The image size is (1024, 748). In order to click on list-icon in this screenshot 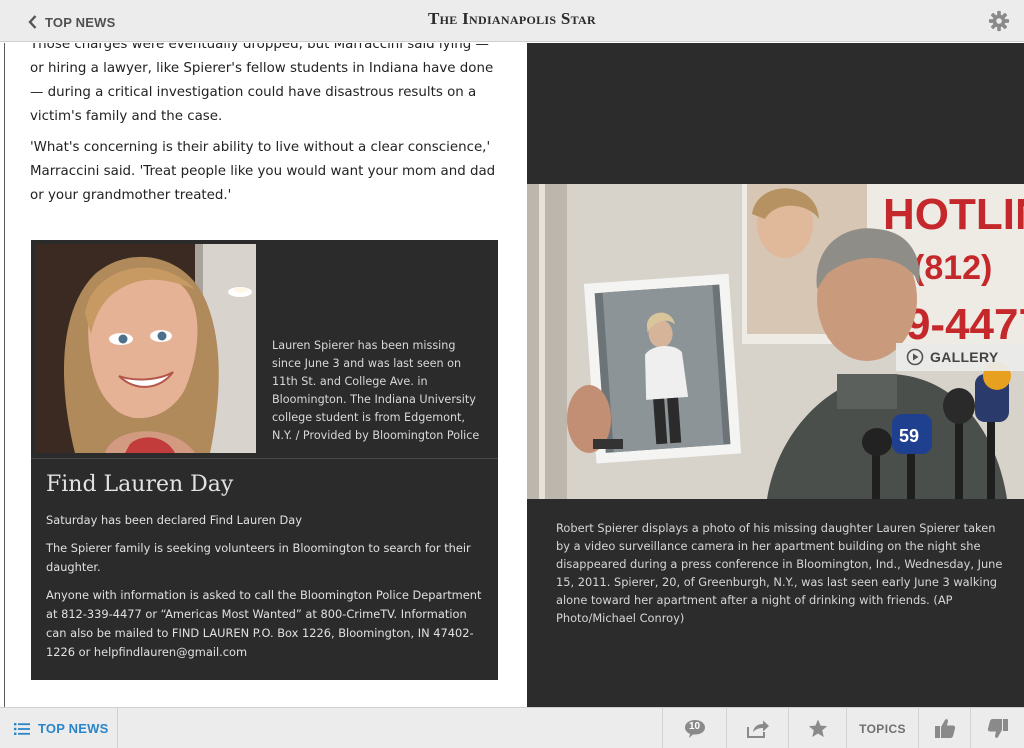, I will do `click(22, 728)`.